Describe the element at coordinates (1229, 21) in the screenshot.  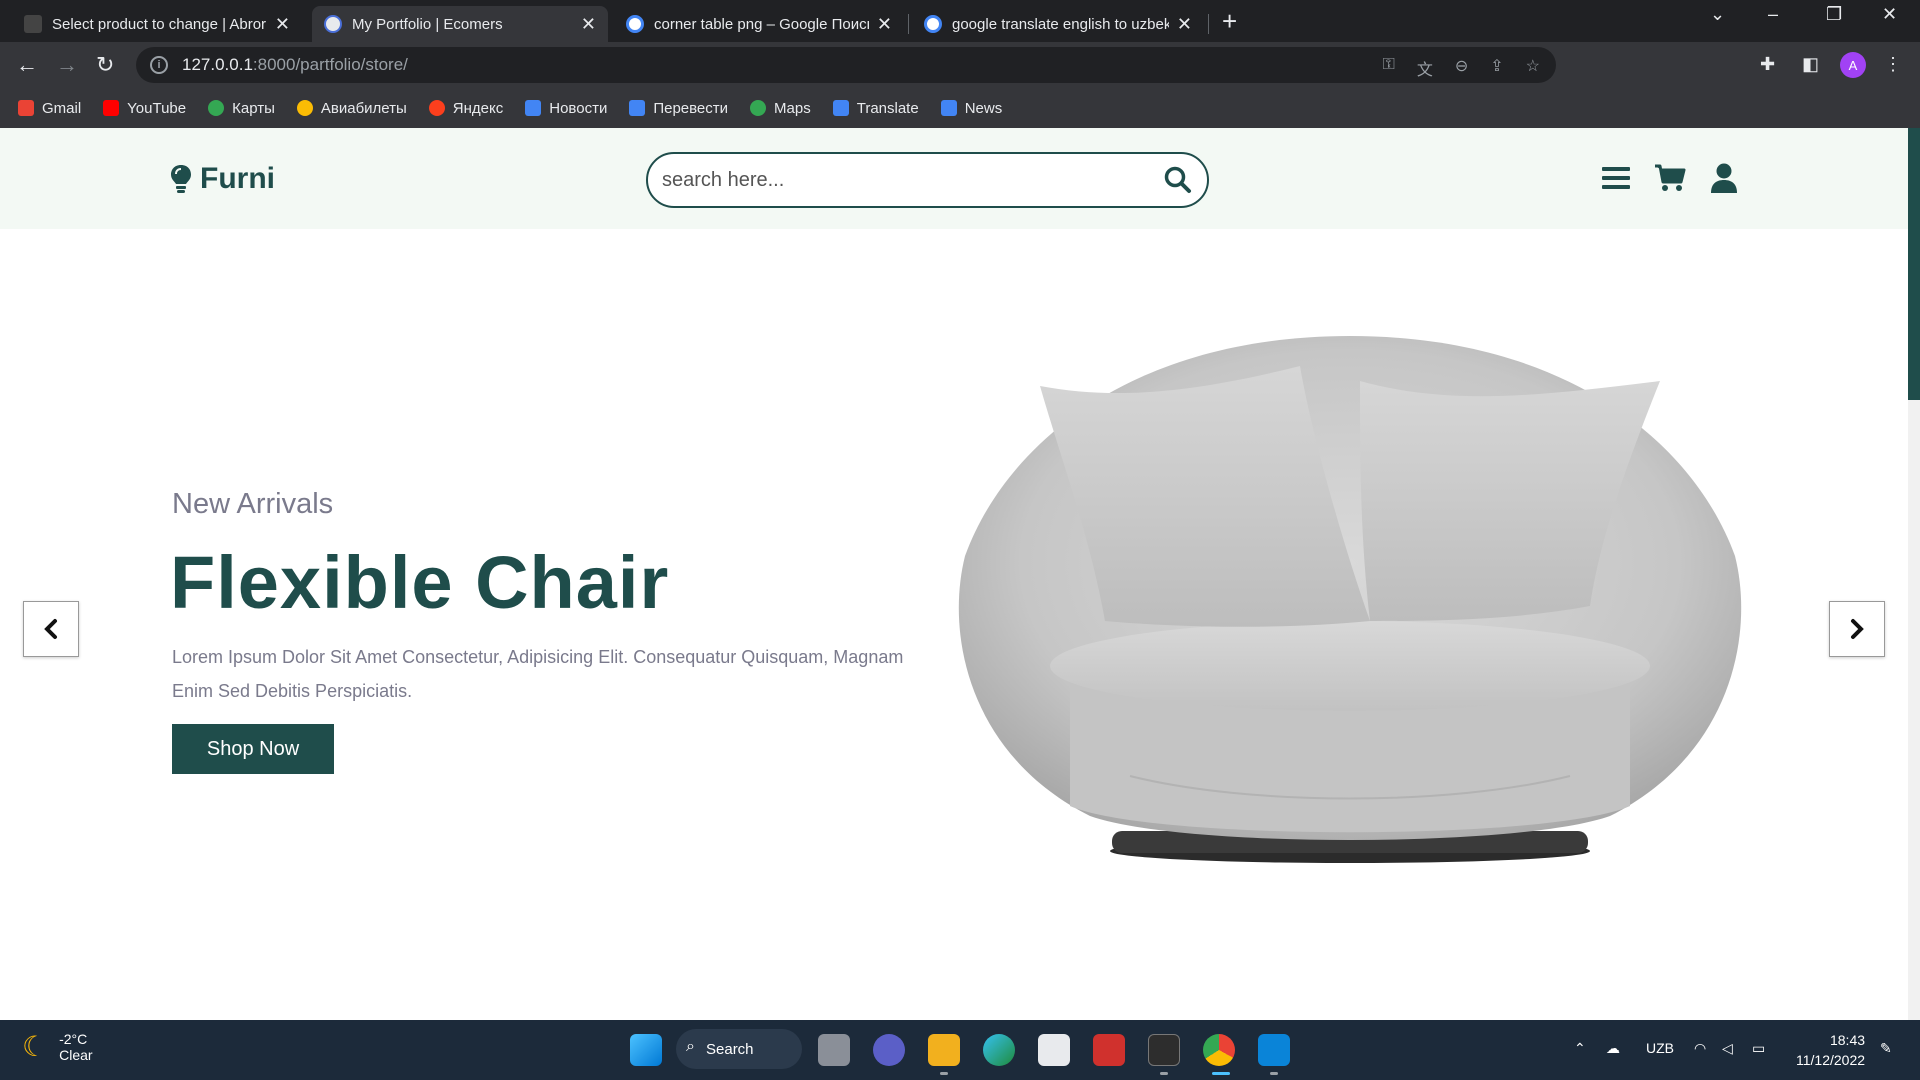
I see `new-tab-button: +` at that location.